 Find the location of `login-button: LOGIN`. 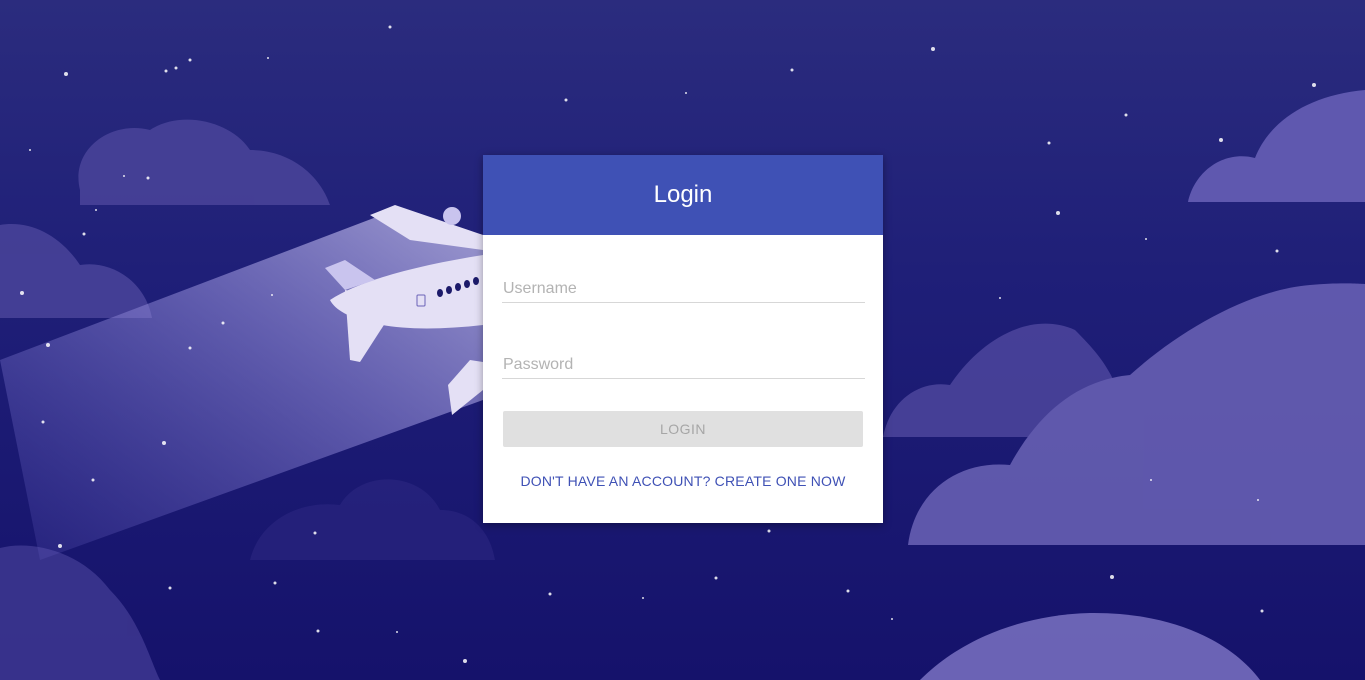

login-button: LOGIN is located at coordinates (683, 429).